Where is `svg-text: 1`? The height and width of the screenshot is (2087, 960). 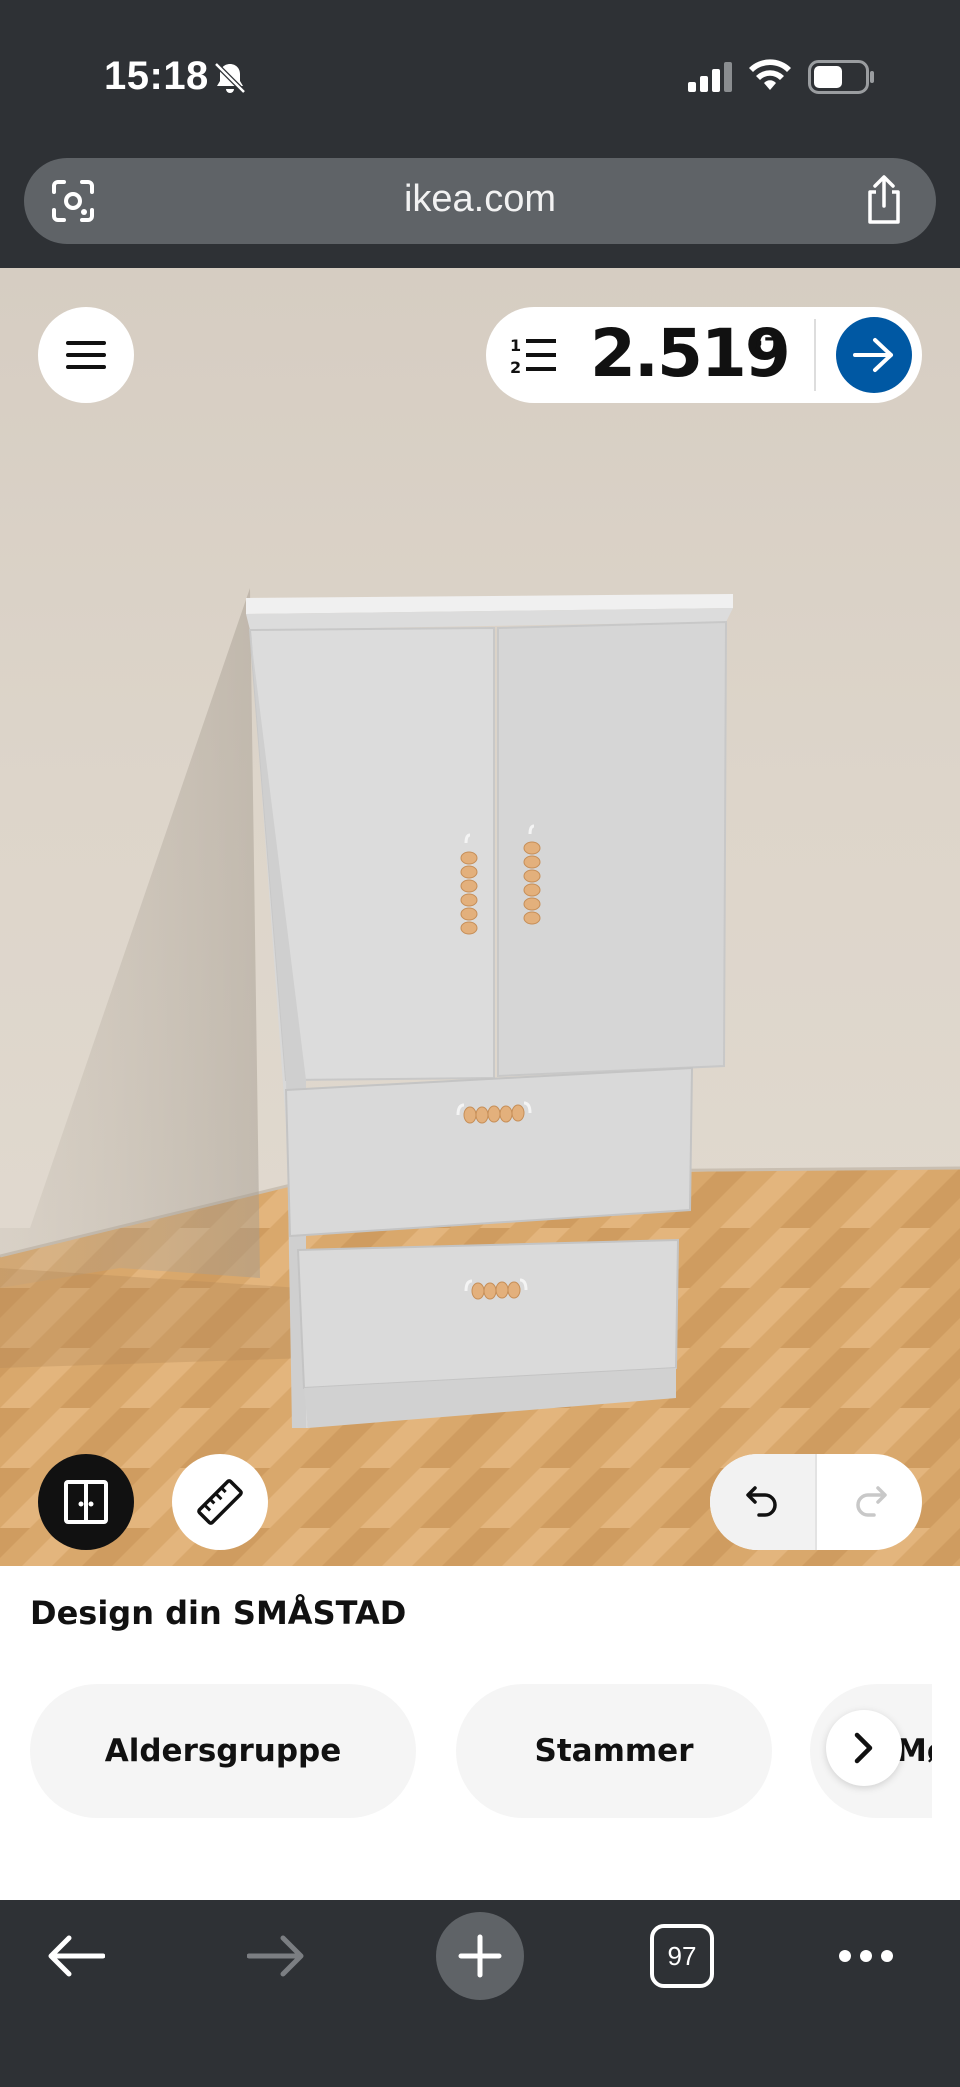 svg-text: 1 is located at coordinates (515, 345).